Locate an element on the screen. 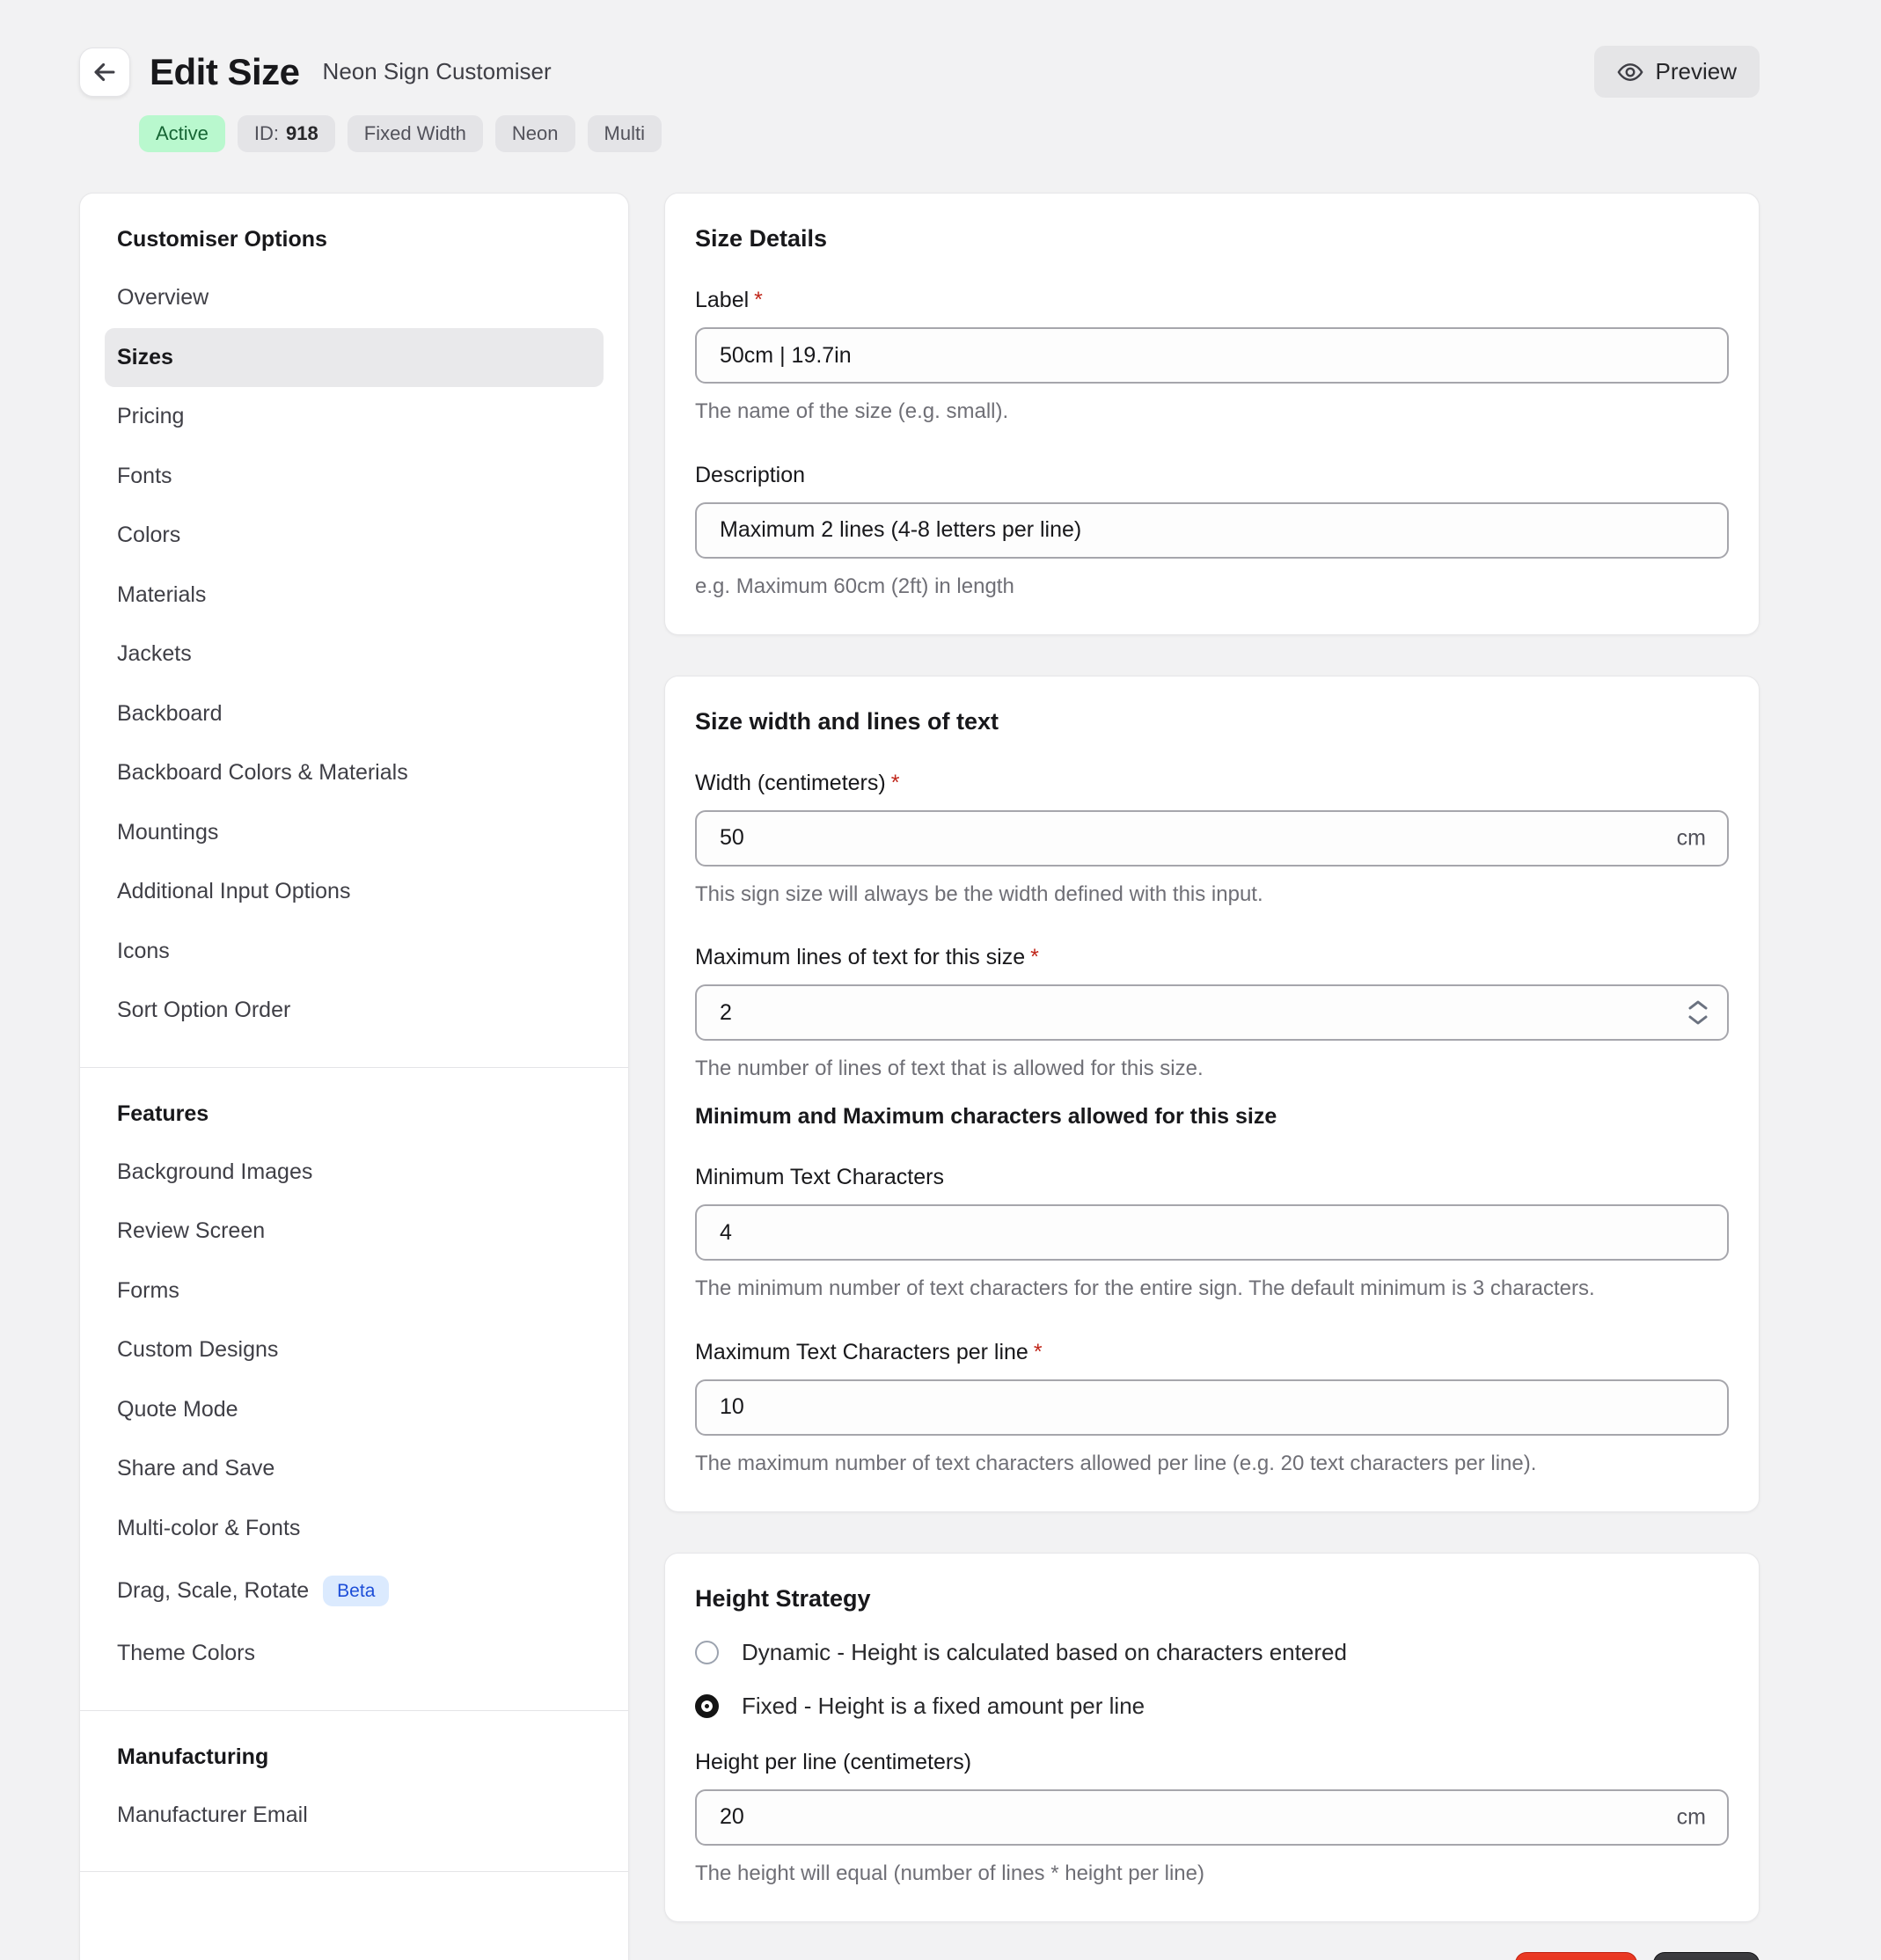 The image size is (1881, 1960). max-lines-input is located at coordinates (1212, 1013).